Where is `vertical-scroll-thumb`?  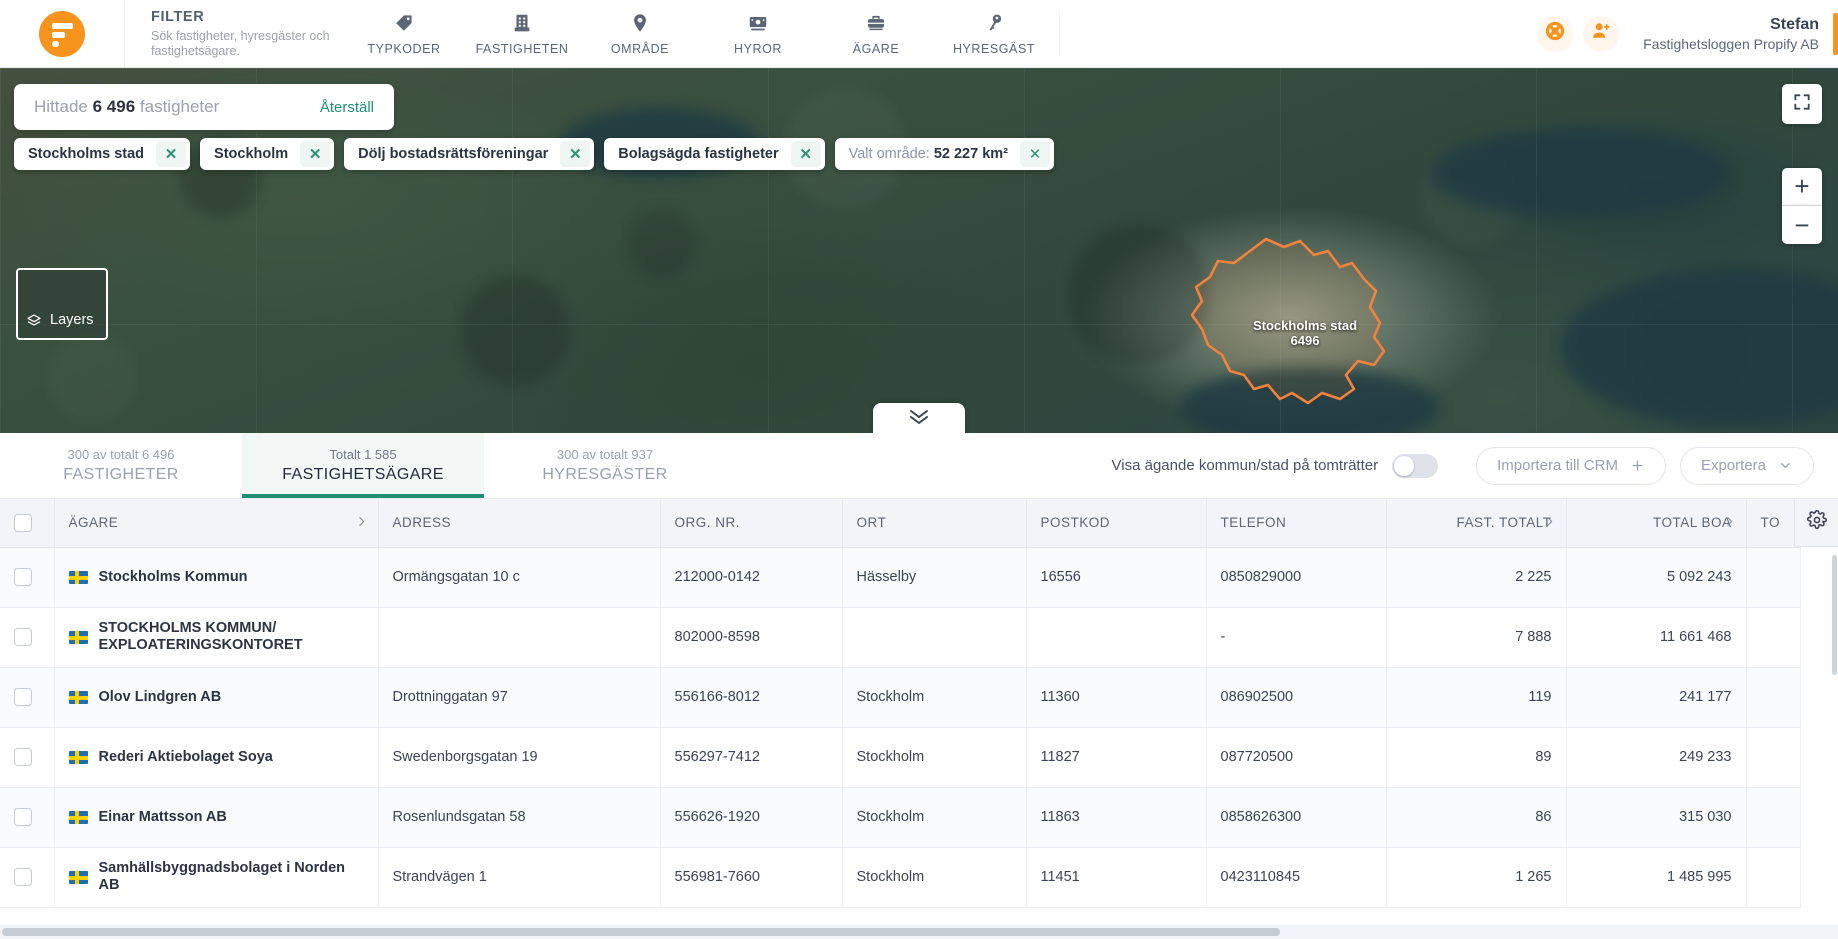 vertical-scroll-thumb is located at coordinates (1834, 615).